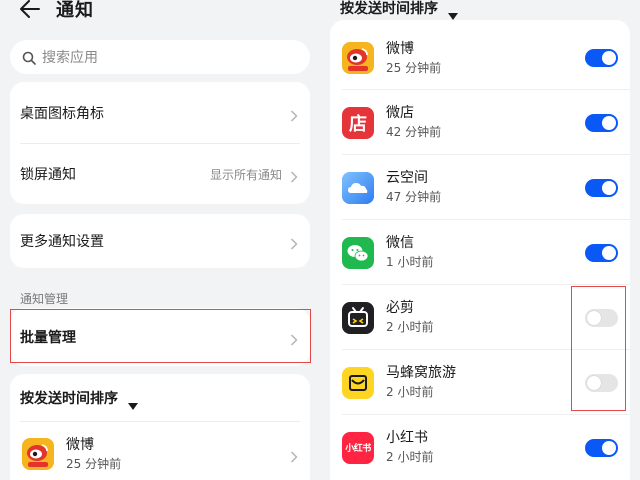 Image resolution: width=640 pixels, height=480 pixels. I want to click on app-name: 微店, so click(400, 113).